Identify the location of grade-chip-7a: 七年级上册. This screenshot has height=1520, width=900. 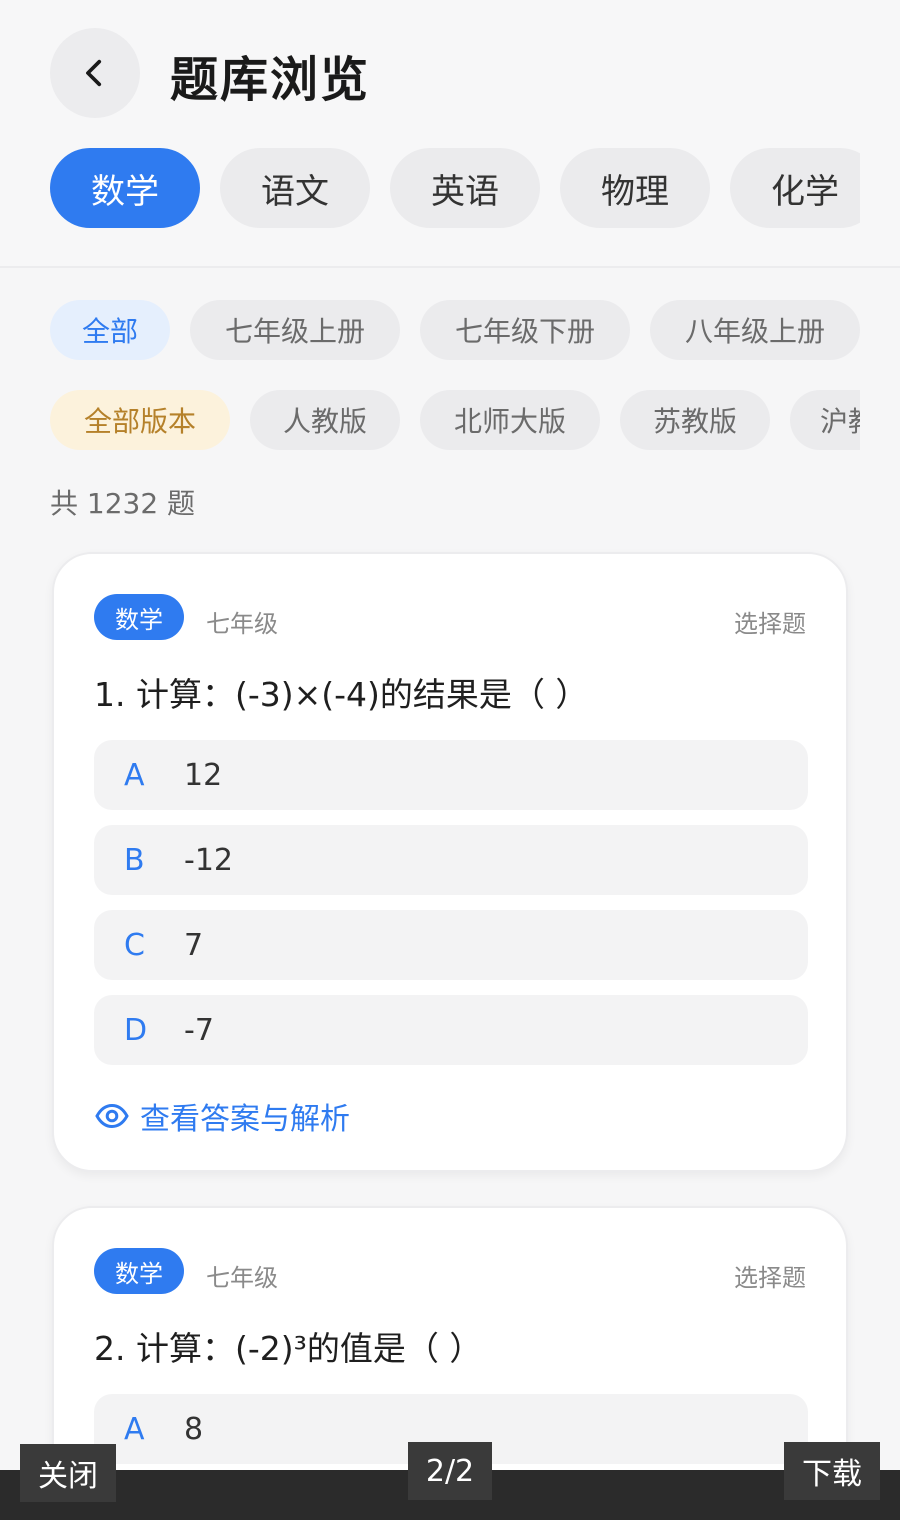
(295, 330).